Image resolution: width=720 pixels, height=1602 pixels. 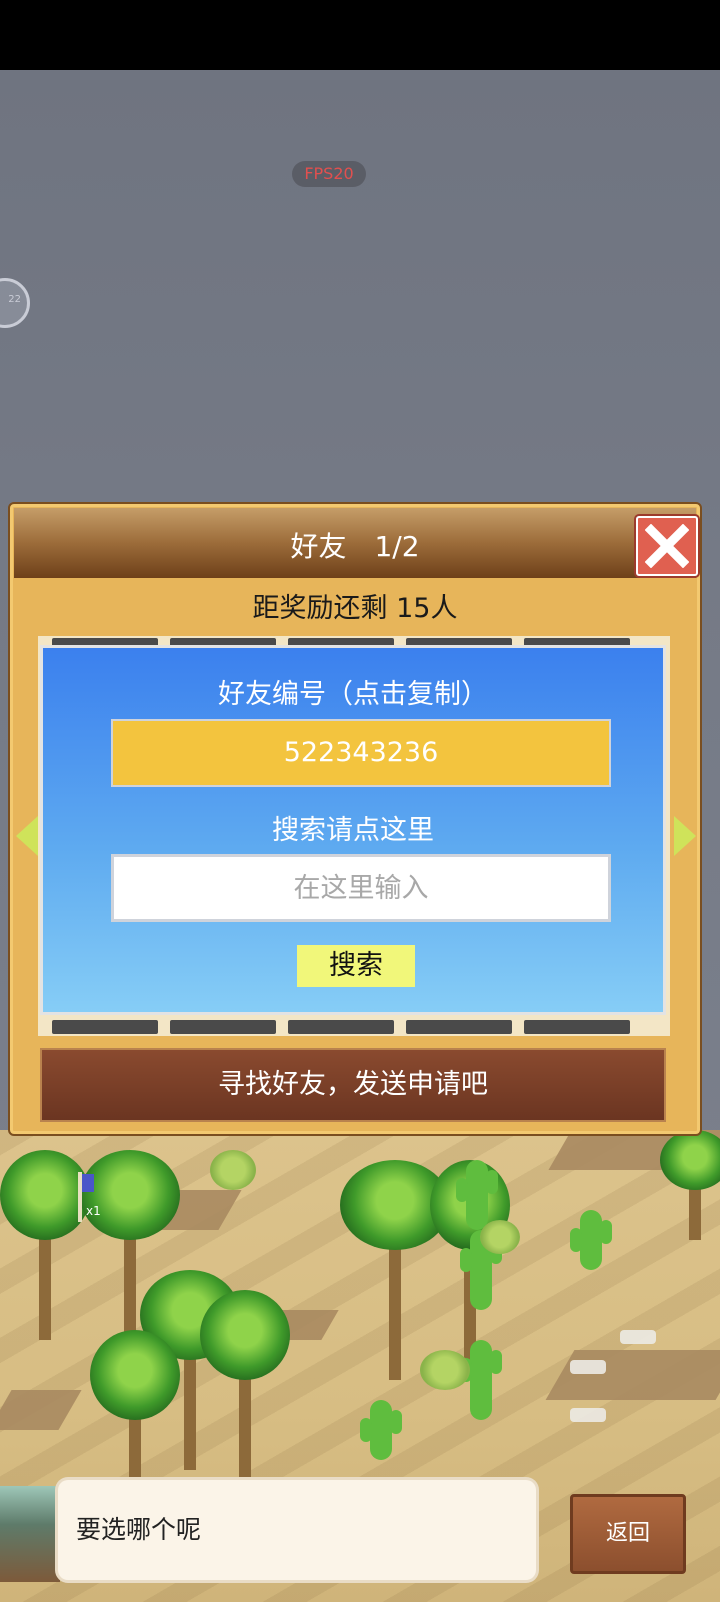 I want to click on reward-progress-text: 距奖励还剩 15人, so click(x=355, y=608).